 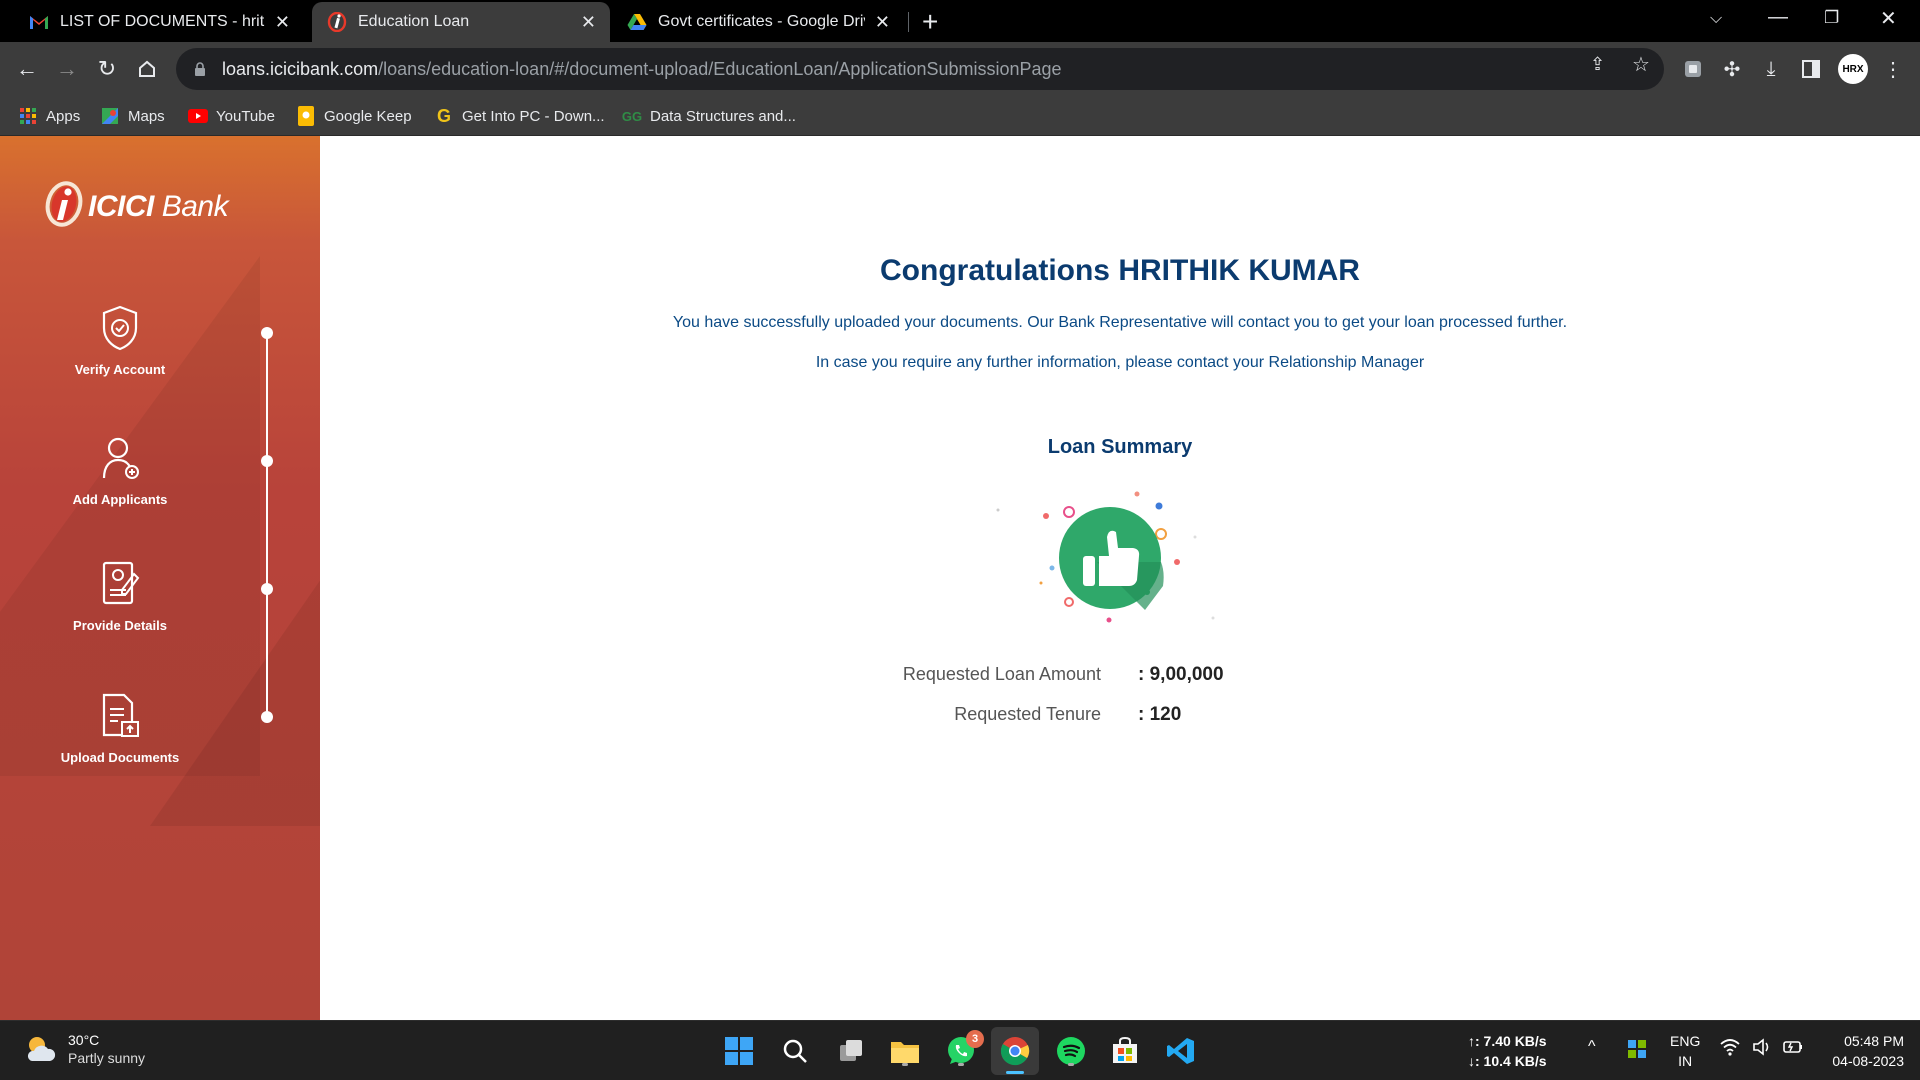 What do you see at coordinates (1716, 19) in the screenshot?
I see `tab-search-icon: ⌵` at bounding box center [1716, 19].